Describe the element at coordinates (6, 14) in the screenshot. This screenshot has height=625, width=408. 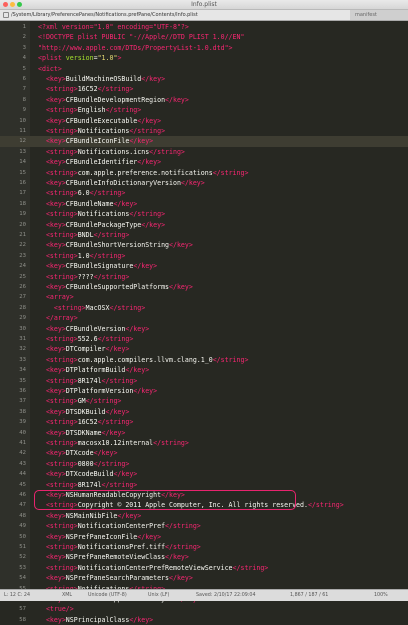
I see `document-icon` at that location.